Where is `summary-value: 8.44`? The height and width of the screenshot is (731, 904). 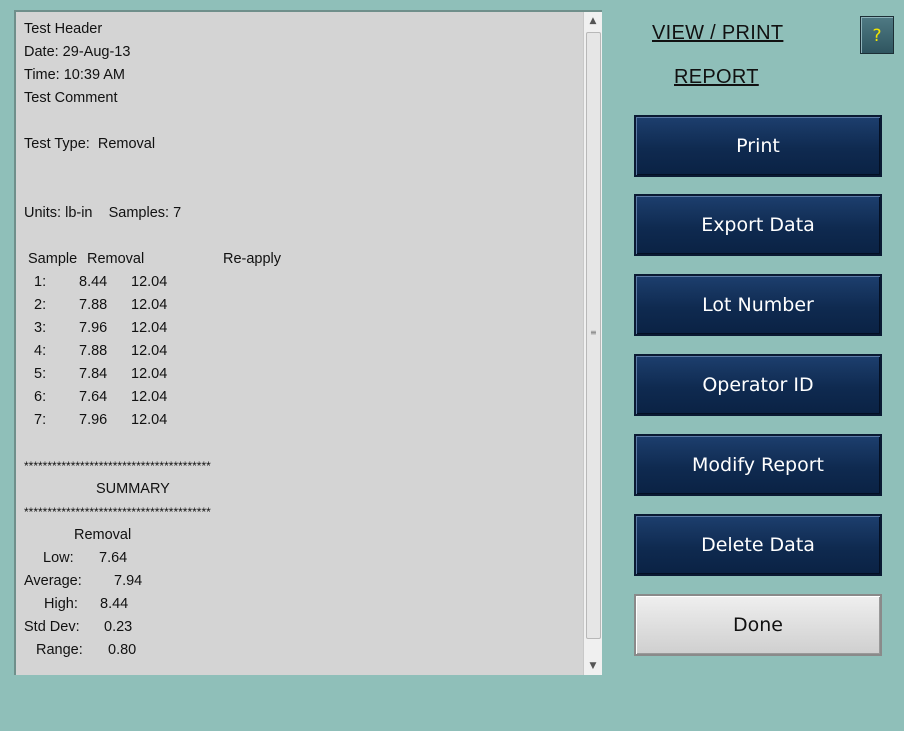
summary-value: 8.44 is located at coordinates (114, 604).